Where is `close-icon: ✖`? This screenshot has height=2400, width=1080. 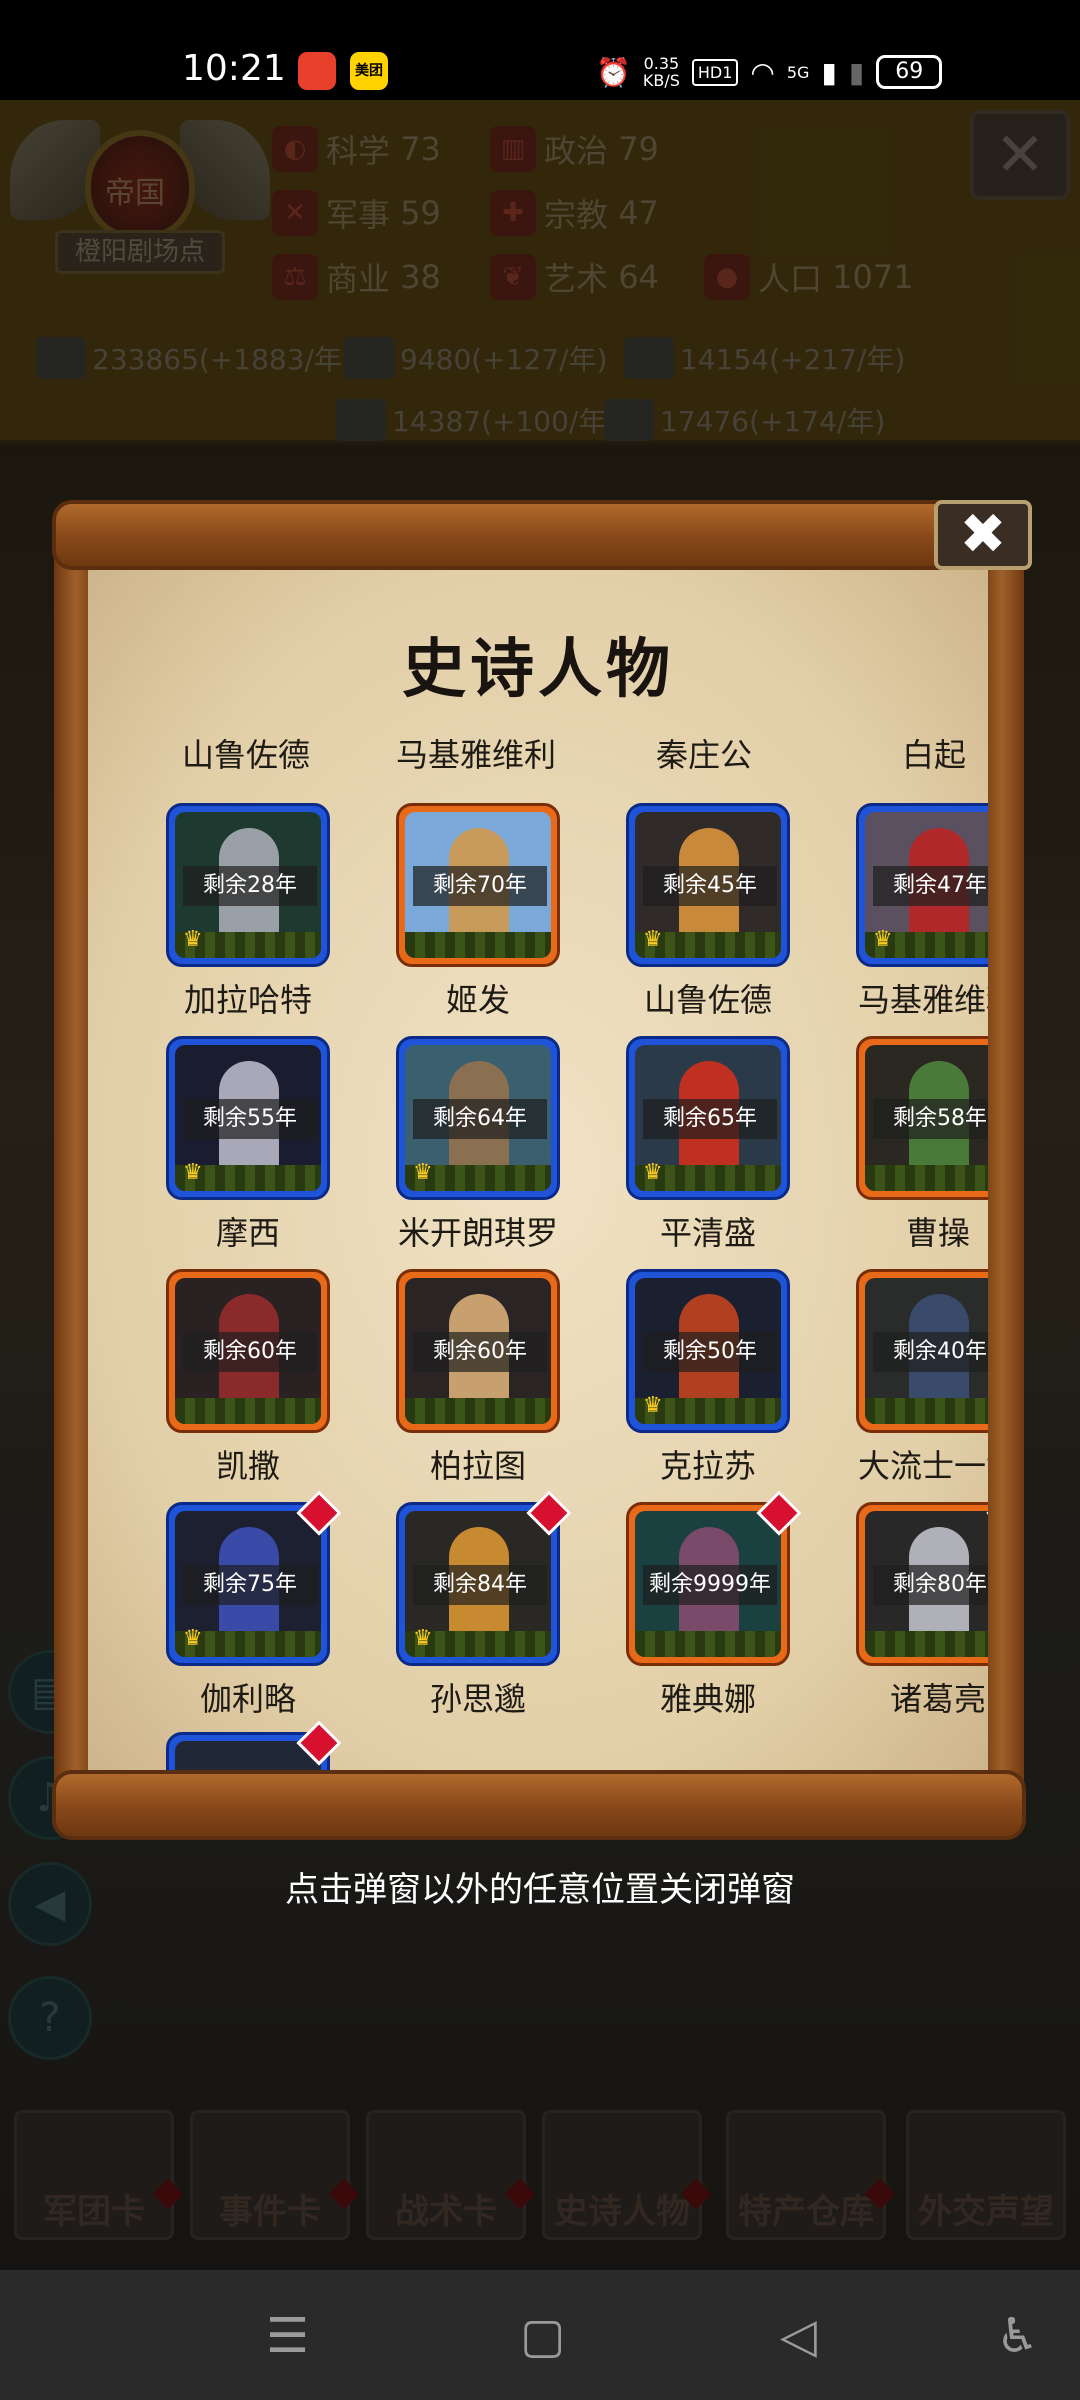 close-icon: ✖ is located at coordinates (983, 534).